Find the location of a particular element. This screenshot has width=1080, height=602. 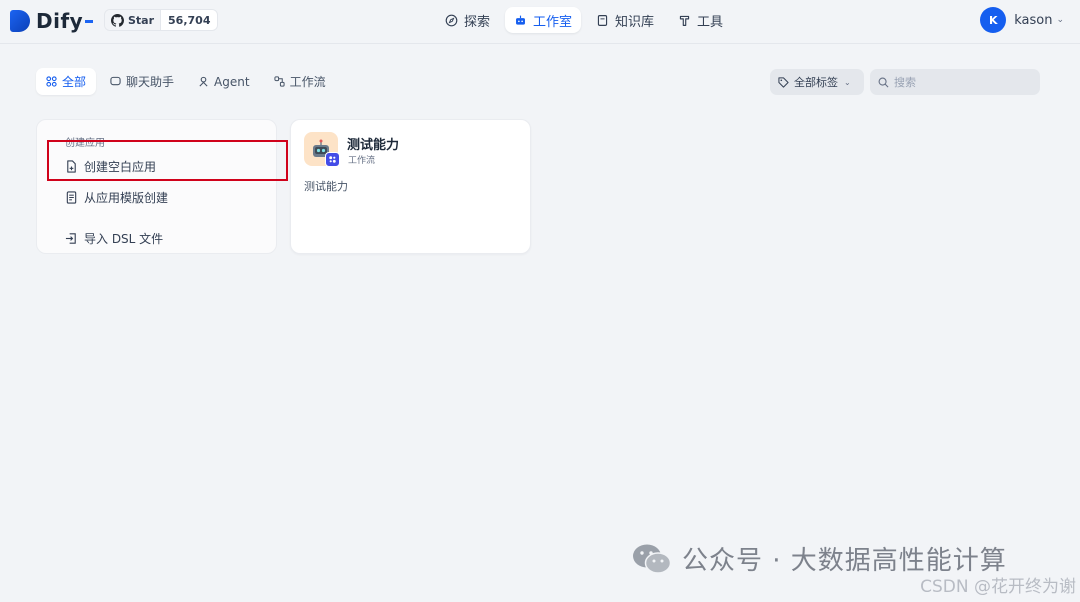

github-star-label: Star is located at coordinates (141, 20).